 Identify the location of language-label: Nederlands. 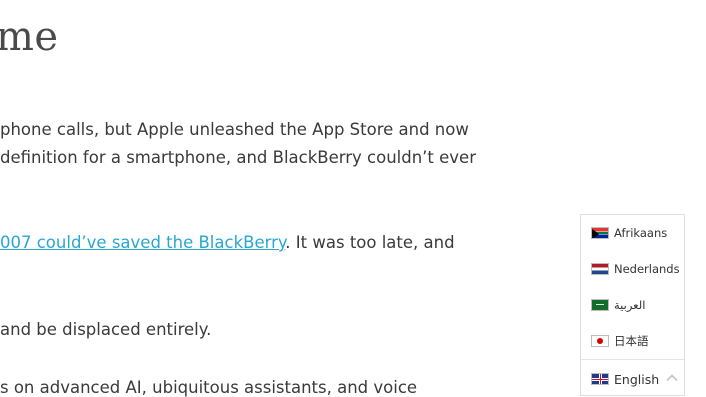
(647, 269).